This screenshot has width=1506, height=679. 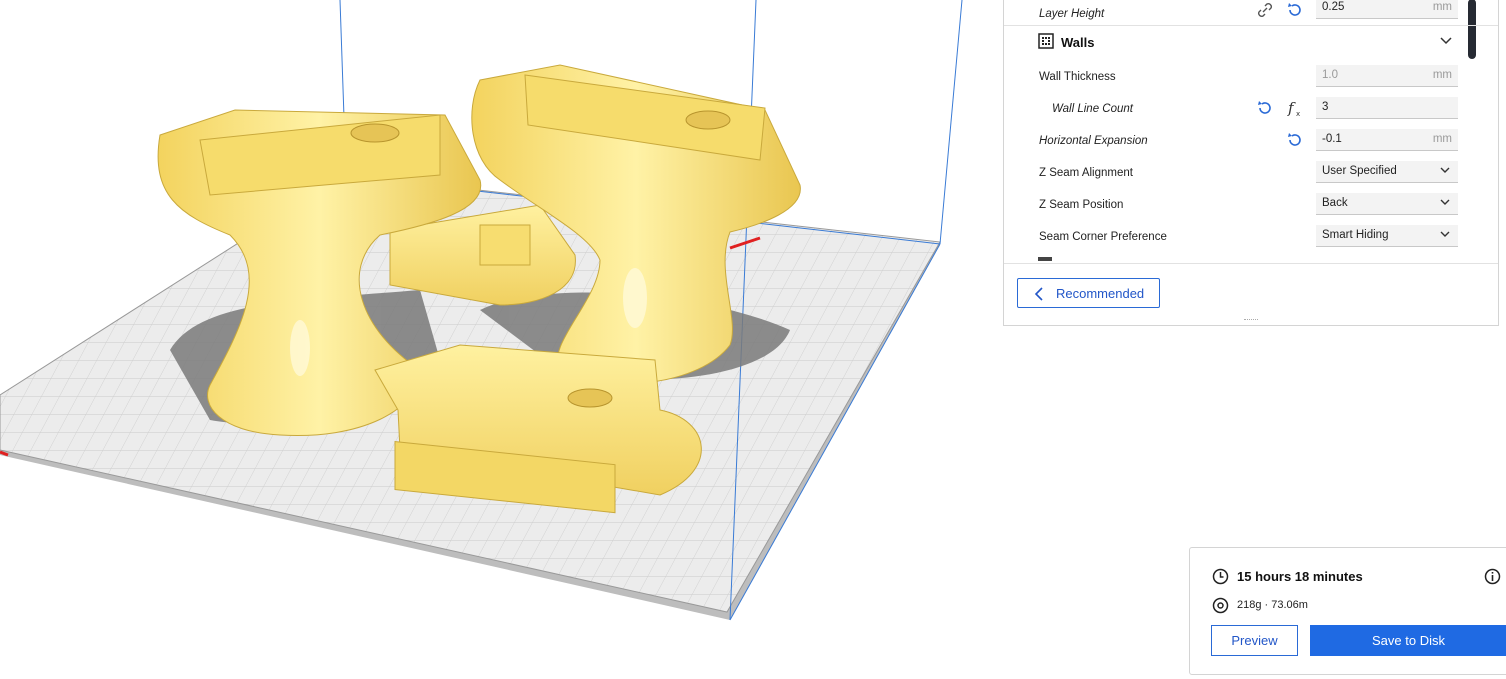 What do you see at coordinates (1335, 203) in the screenshot?
I see `z-seam-position-value: Back` at bounding box center [1335, 203].